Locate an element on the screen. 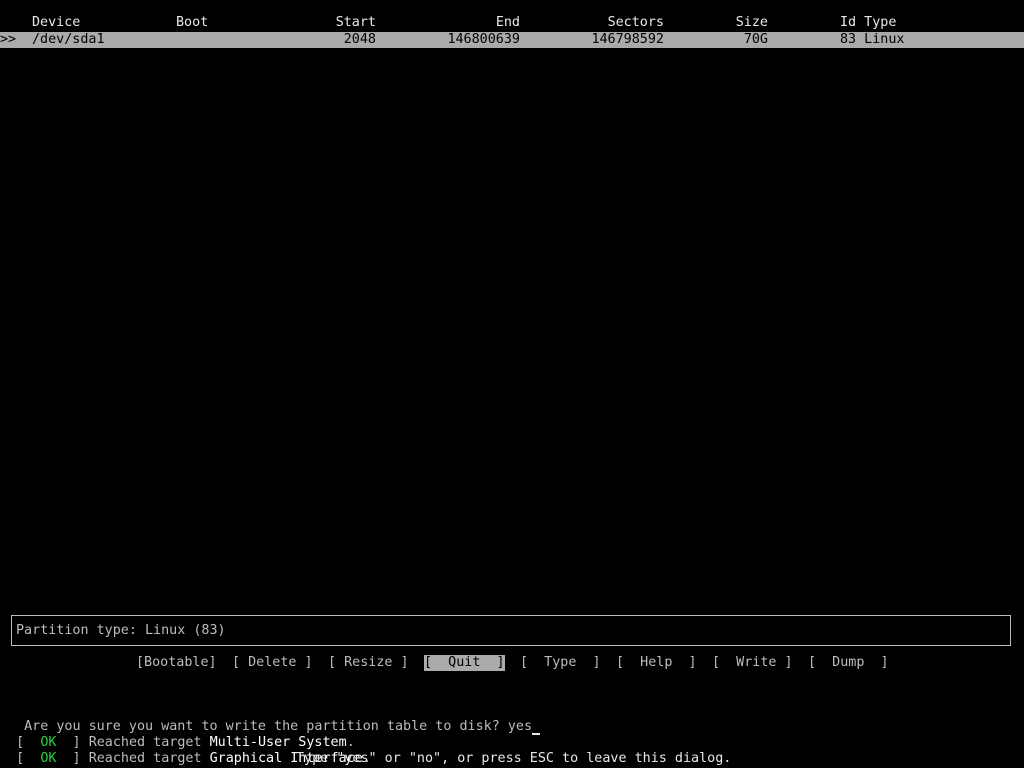  ok-status-badge: OK is located at coordinates (48, 758).